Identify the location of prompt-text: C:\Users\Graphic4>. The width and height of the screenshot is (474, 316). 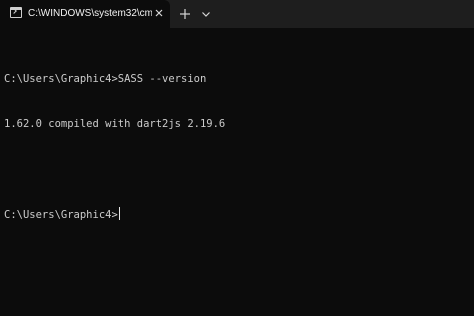
(61, 215).